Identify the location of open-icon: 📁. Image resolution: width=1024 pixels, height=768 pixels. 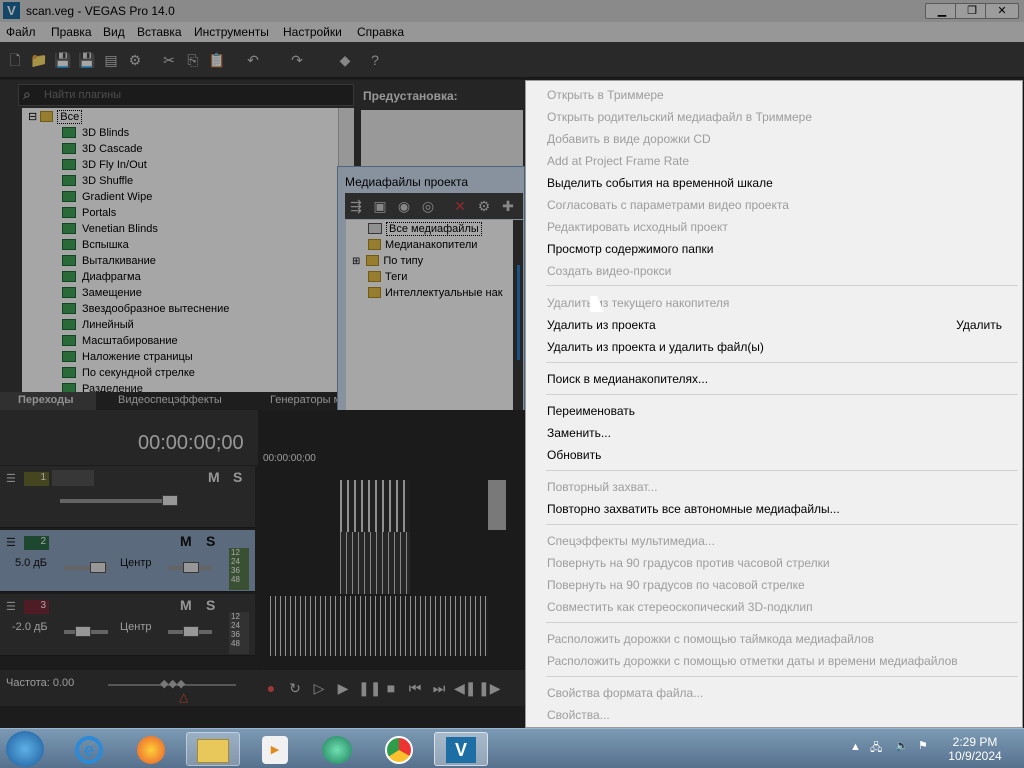
(39, 60).